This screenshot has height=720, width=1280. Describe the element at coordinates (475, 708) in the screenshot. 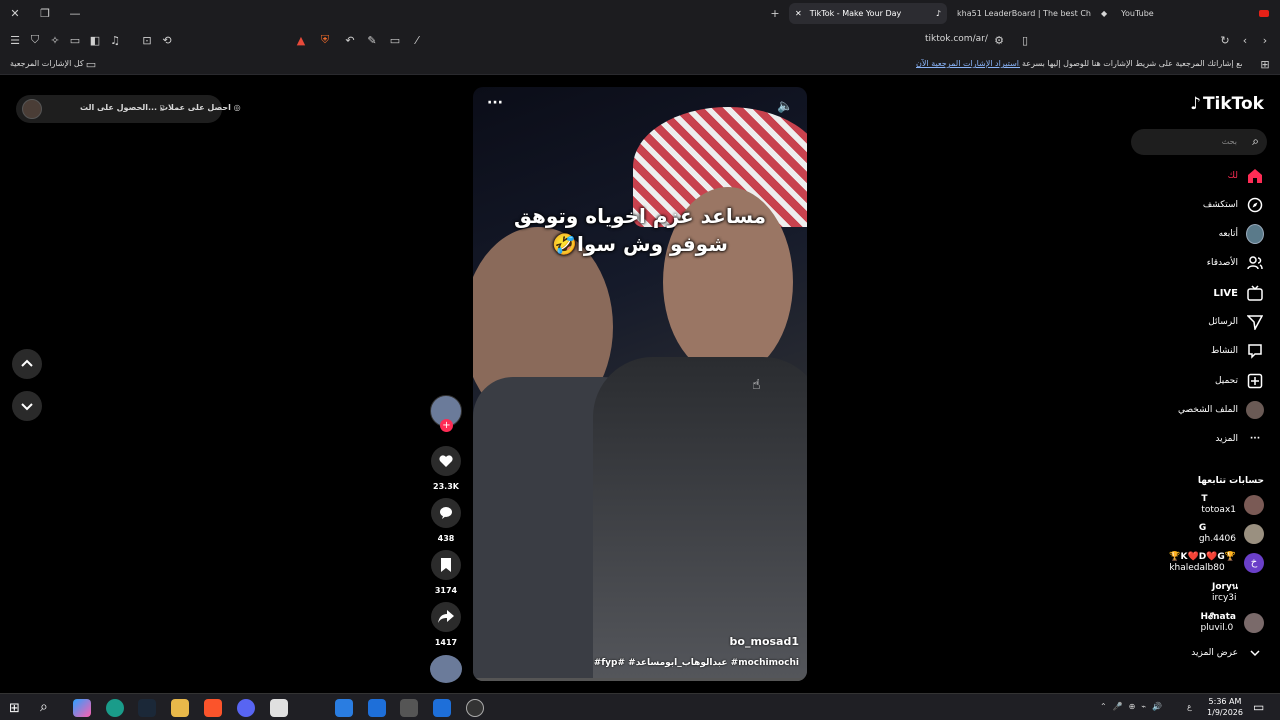

I see `obs-icon` at that location.